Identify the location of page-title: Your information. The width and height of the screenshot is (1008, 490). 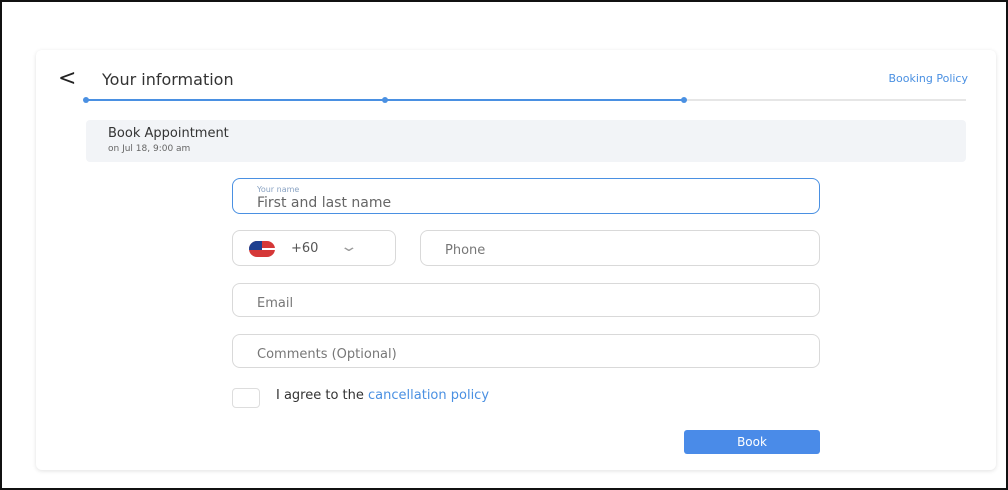
(168, 79).